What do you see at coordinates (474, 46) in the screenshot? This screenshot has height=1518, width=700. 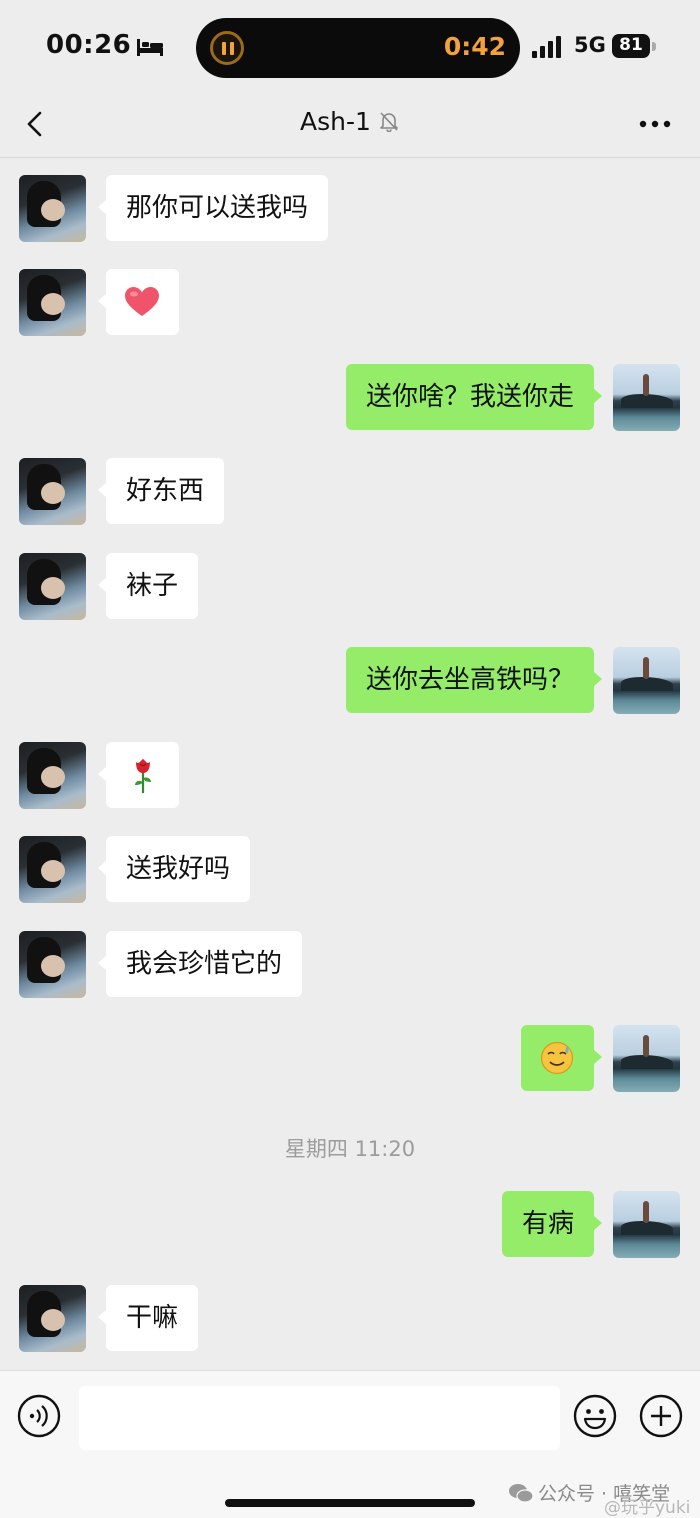 I see `call-timer: 0:42` at bounding box center [474, 46].